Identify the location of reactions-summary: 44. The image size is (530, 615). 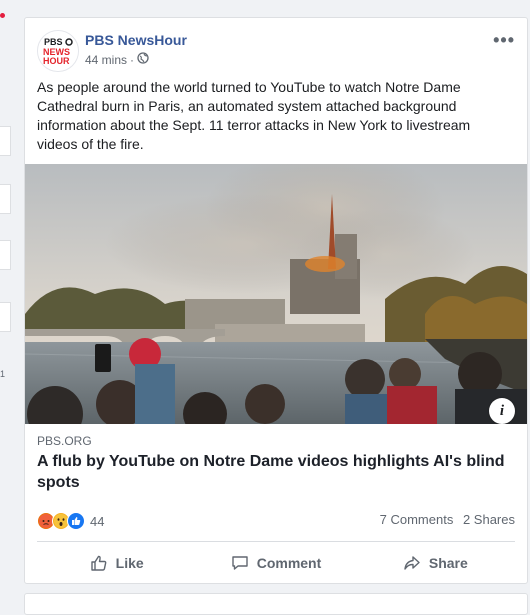
(70, 521).